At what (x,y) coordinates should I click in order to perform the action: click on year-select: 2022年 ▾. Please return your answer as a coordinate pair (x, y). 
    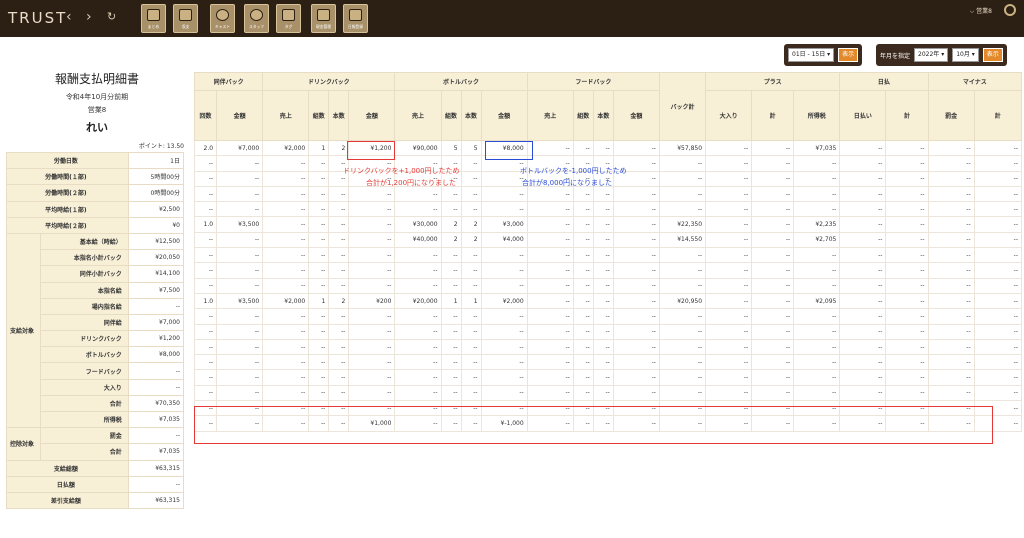
    Looking at the image, I should click on (931, 55).